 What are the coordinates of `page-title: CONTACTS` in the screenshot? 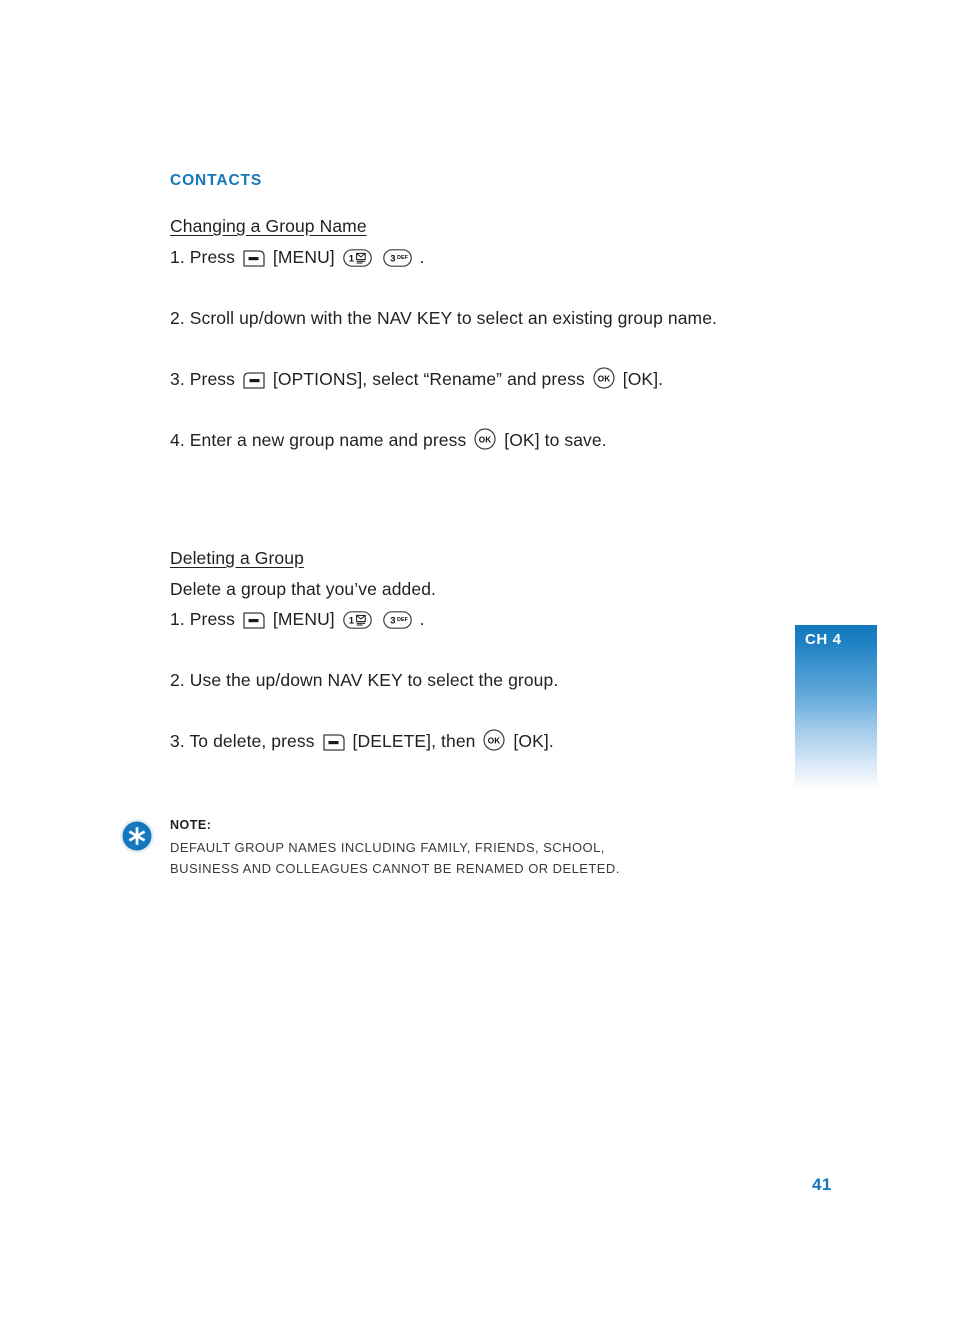 It's located at (216, 180).